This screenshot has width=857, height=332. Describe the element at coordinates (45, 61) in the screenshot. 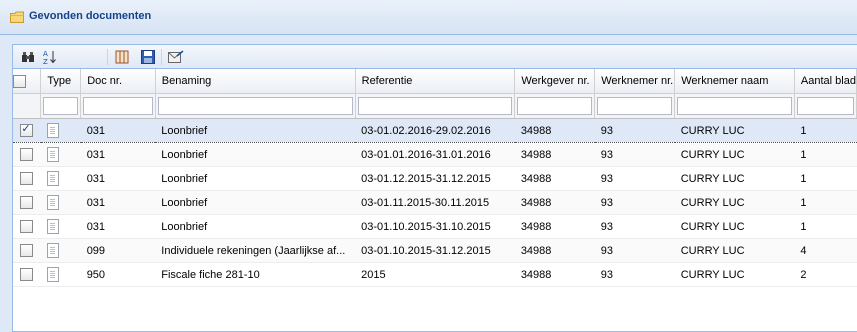

I see `svg-text: Z` at that location.